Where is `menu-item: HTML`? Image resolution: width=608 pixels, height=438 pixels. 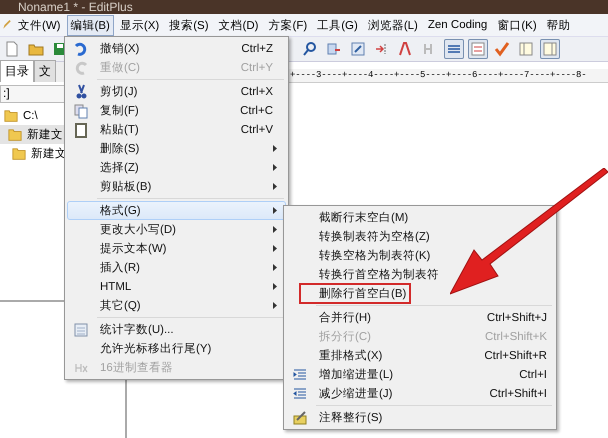 menu-item: HTML is located at coordinates (176, 286).